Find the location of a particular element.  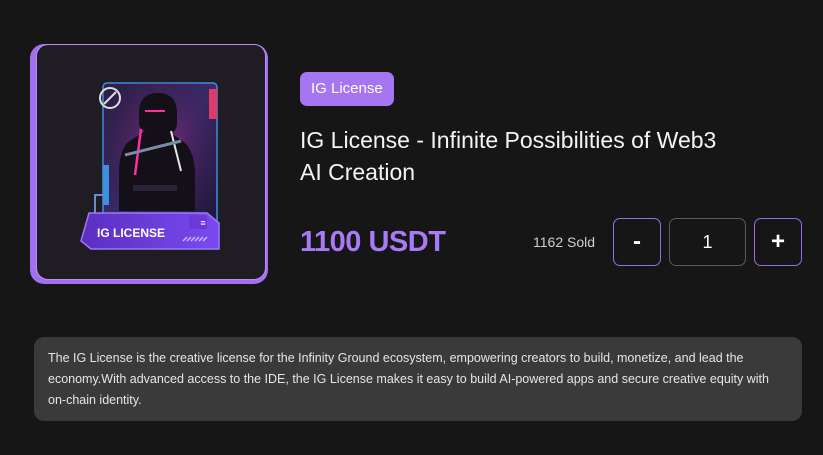

sold-count: 1162 Sold is located at coordinates (564, 242).